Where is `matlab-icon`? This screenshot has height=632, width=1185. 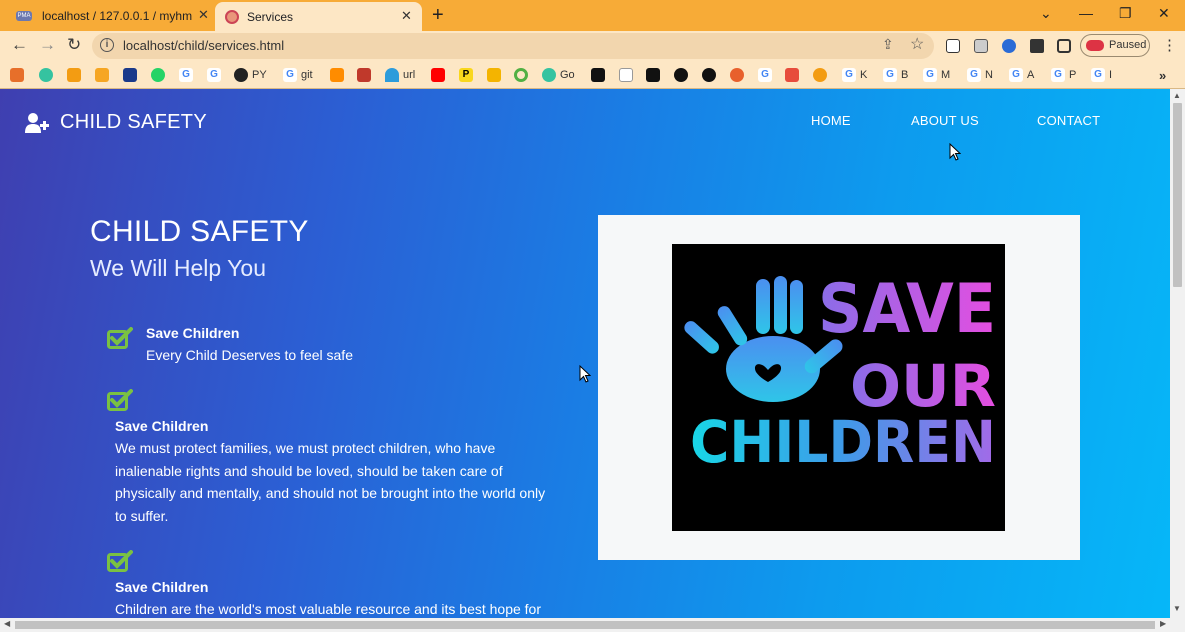 matlab-icon is located at coordinates (792, 75).